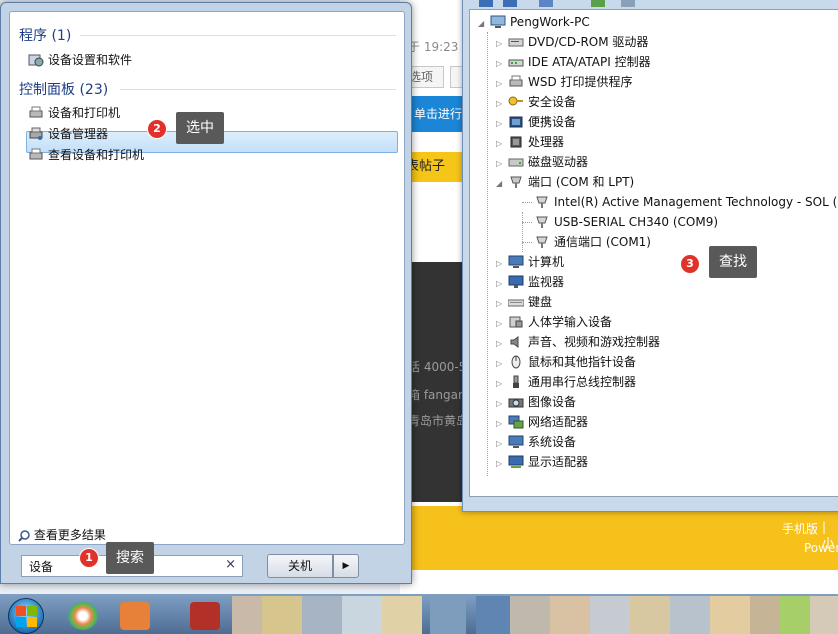  What do you see at coordinates (598, 3) in the screenshot?
I see `scan-icon` at bounding box center [598, 3].